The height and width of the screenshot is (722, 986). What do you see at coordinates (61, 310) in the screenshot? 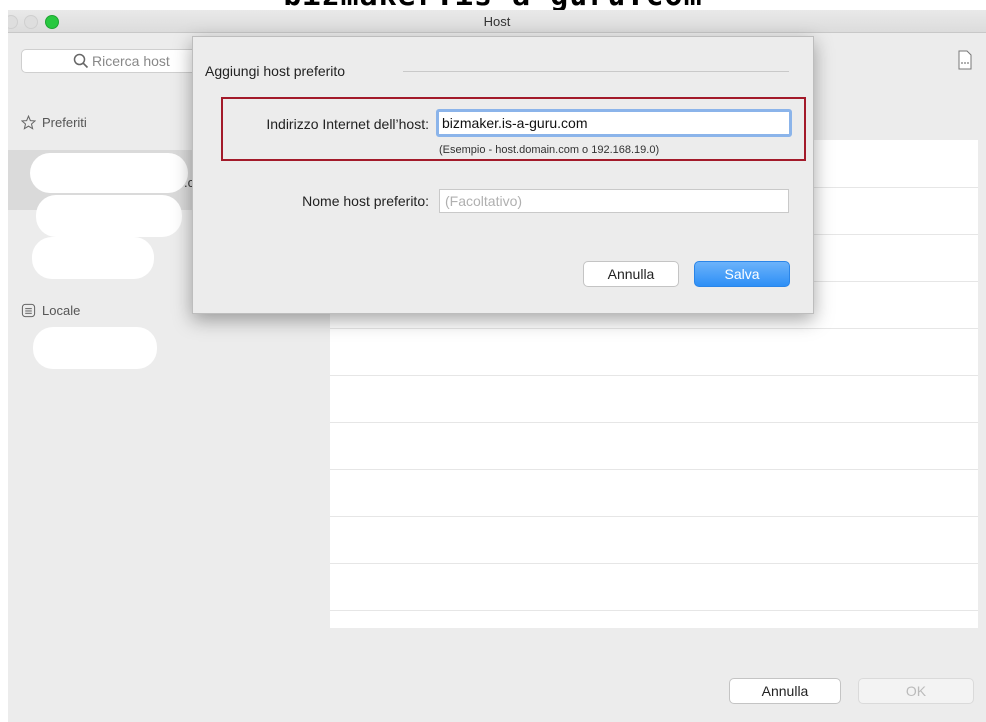
I see `section-label: Locale` at bounding box center [61, 310].